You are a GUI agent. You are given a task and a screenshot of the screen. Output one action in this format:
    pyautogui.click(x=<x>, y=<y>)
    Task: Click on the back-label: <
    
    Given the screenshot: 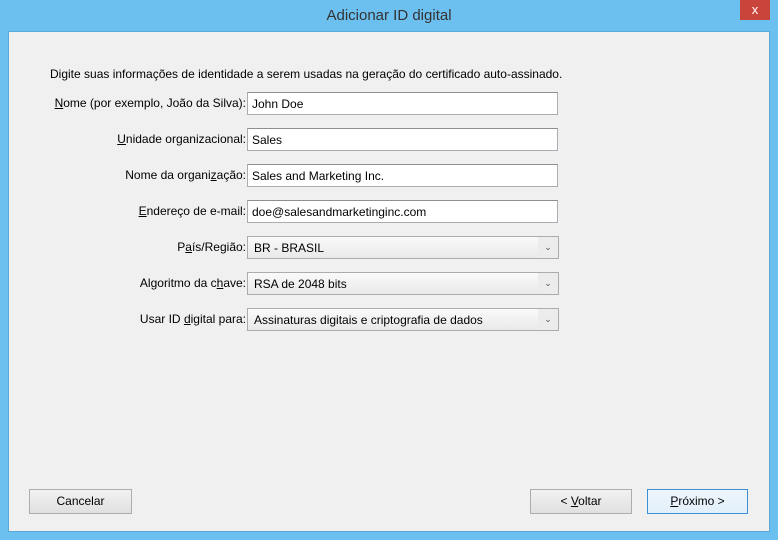 What is the action you would take?
    pyautogui.click(x=565, y=501)
    